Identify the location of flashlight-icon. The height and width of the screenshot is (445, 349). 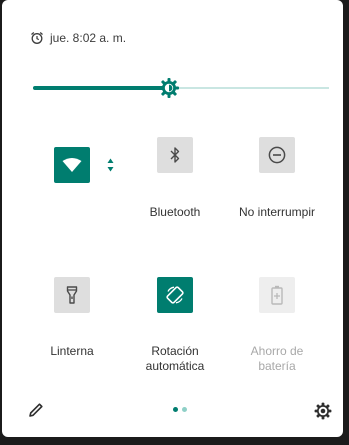
(72, 295).